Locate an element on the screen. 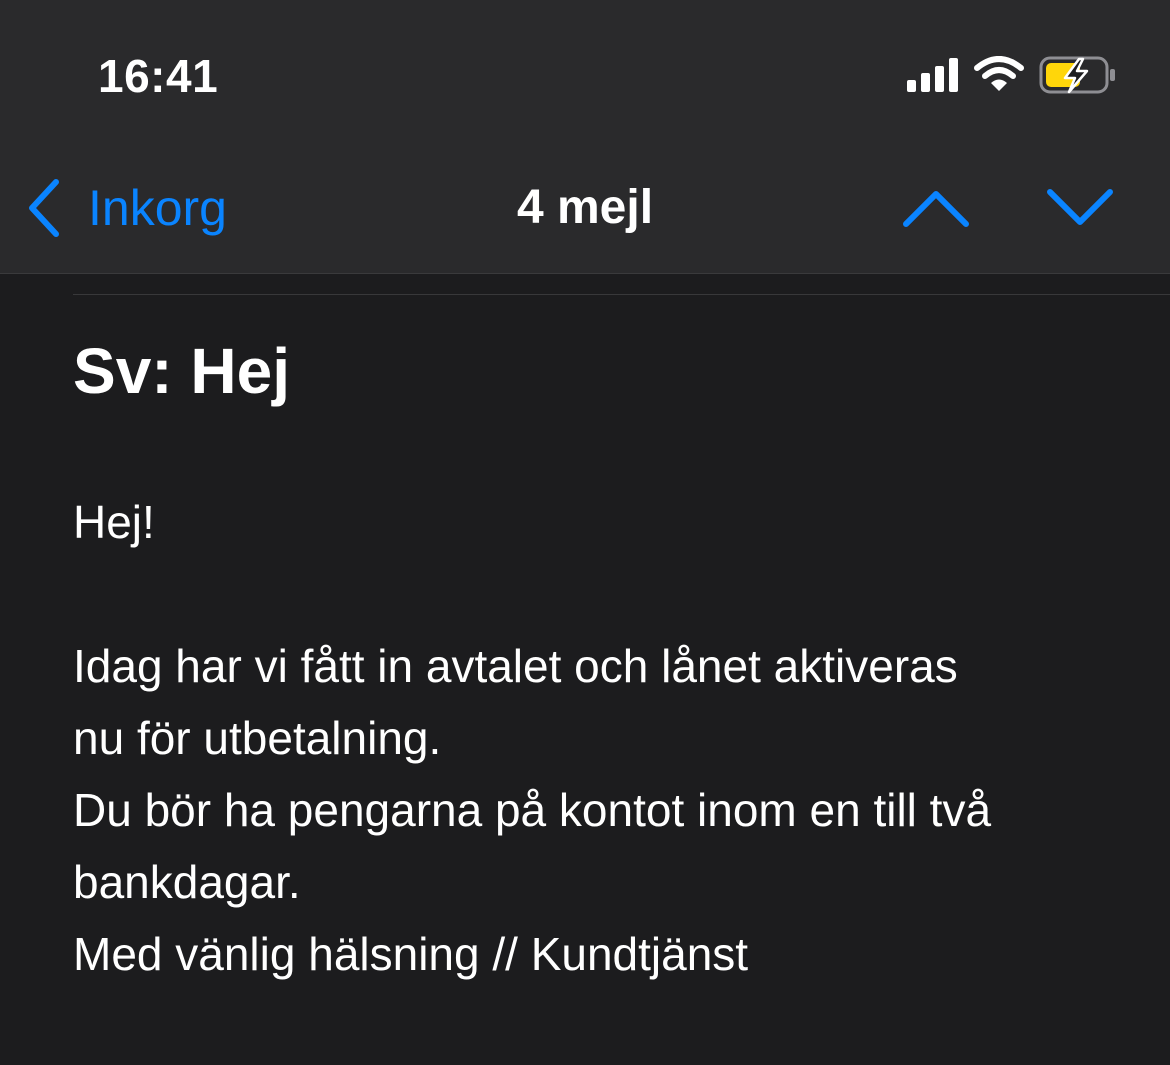 The height and width of the screenshot is (1065, 1170). status-icons is located at coordinates (1015, 76).